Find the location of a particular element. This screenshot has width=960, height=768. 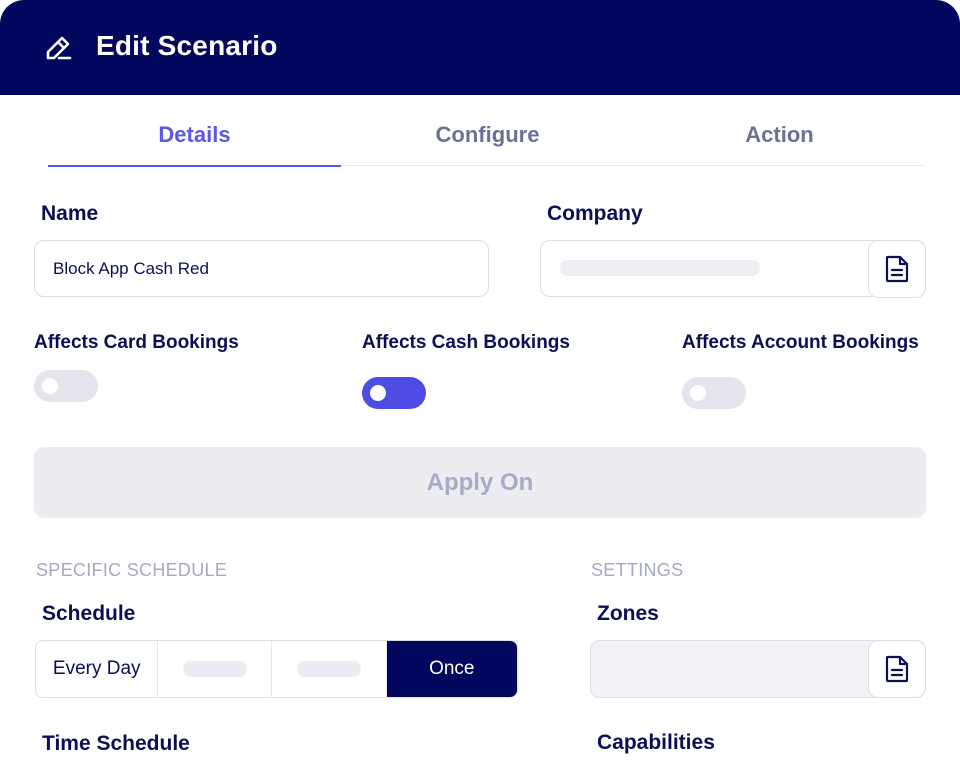

schedule-option-label: Once is located at coordinates (452, 668).